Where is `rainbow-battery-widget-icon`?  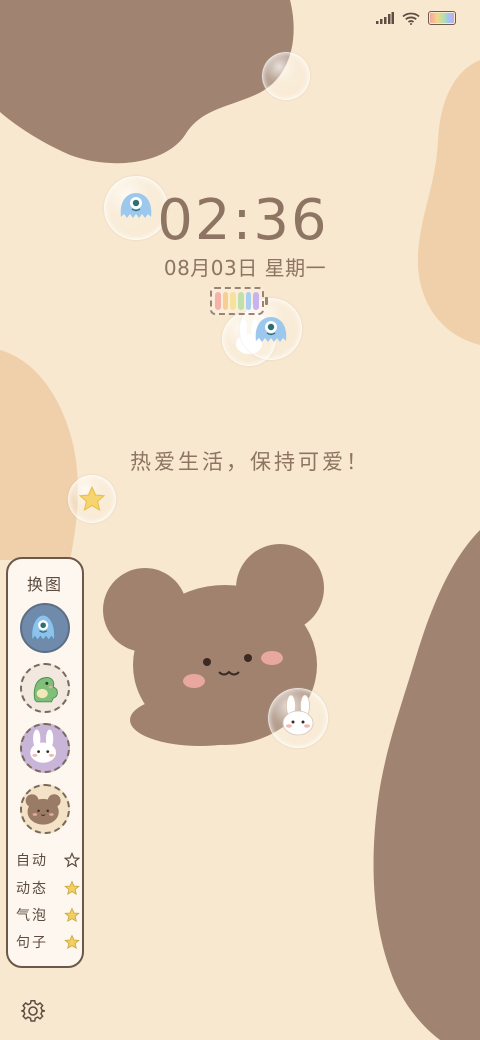 rainbow-battery-widget-icon is located at coordinates (239, 301).